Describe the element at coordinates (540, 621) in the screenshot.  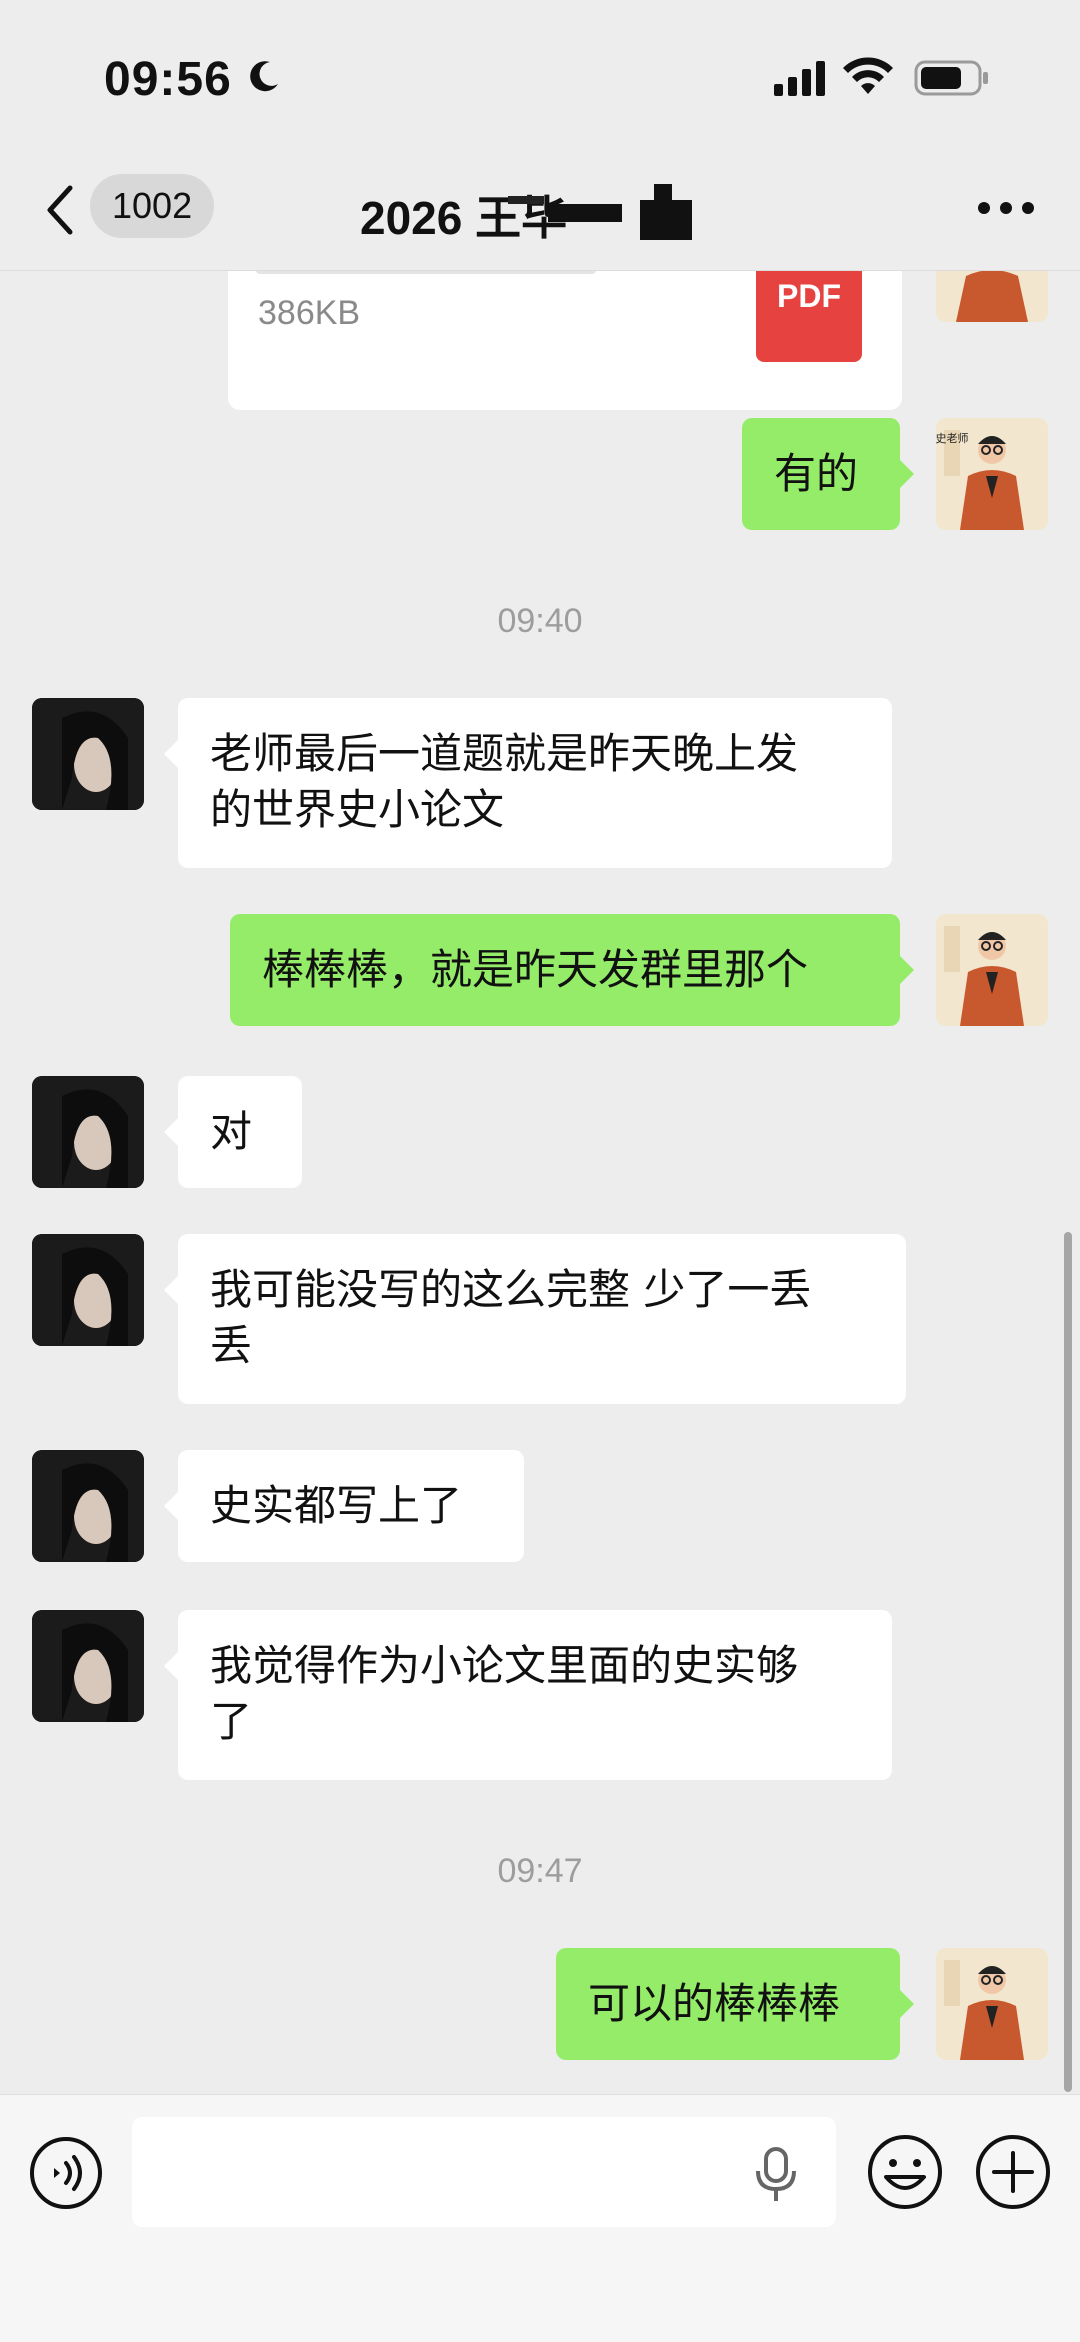
I see `timestamp: 09:40` at that location.